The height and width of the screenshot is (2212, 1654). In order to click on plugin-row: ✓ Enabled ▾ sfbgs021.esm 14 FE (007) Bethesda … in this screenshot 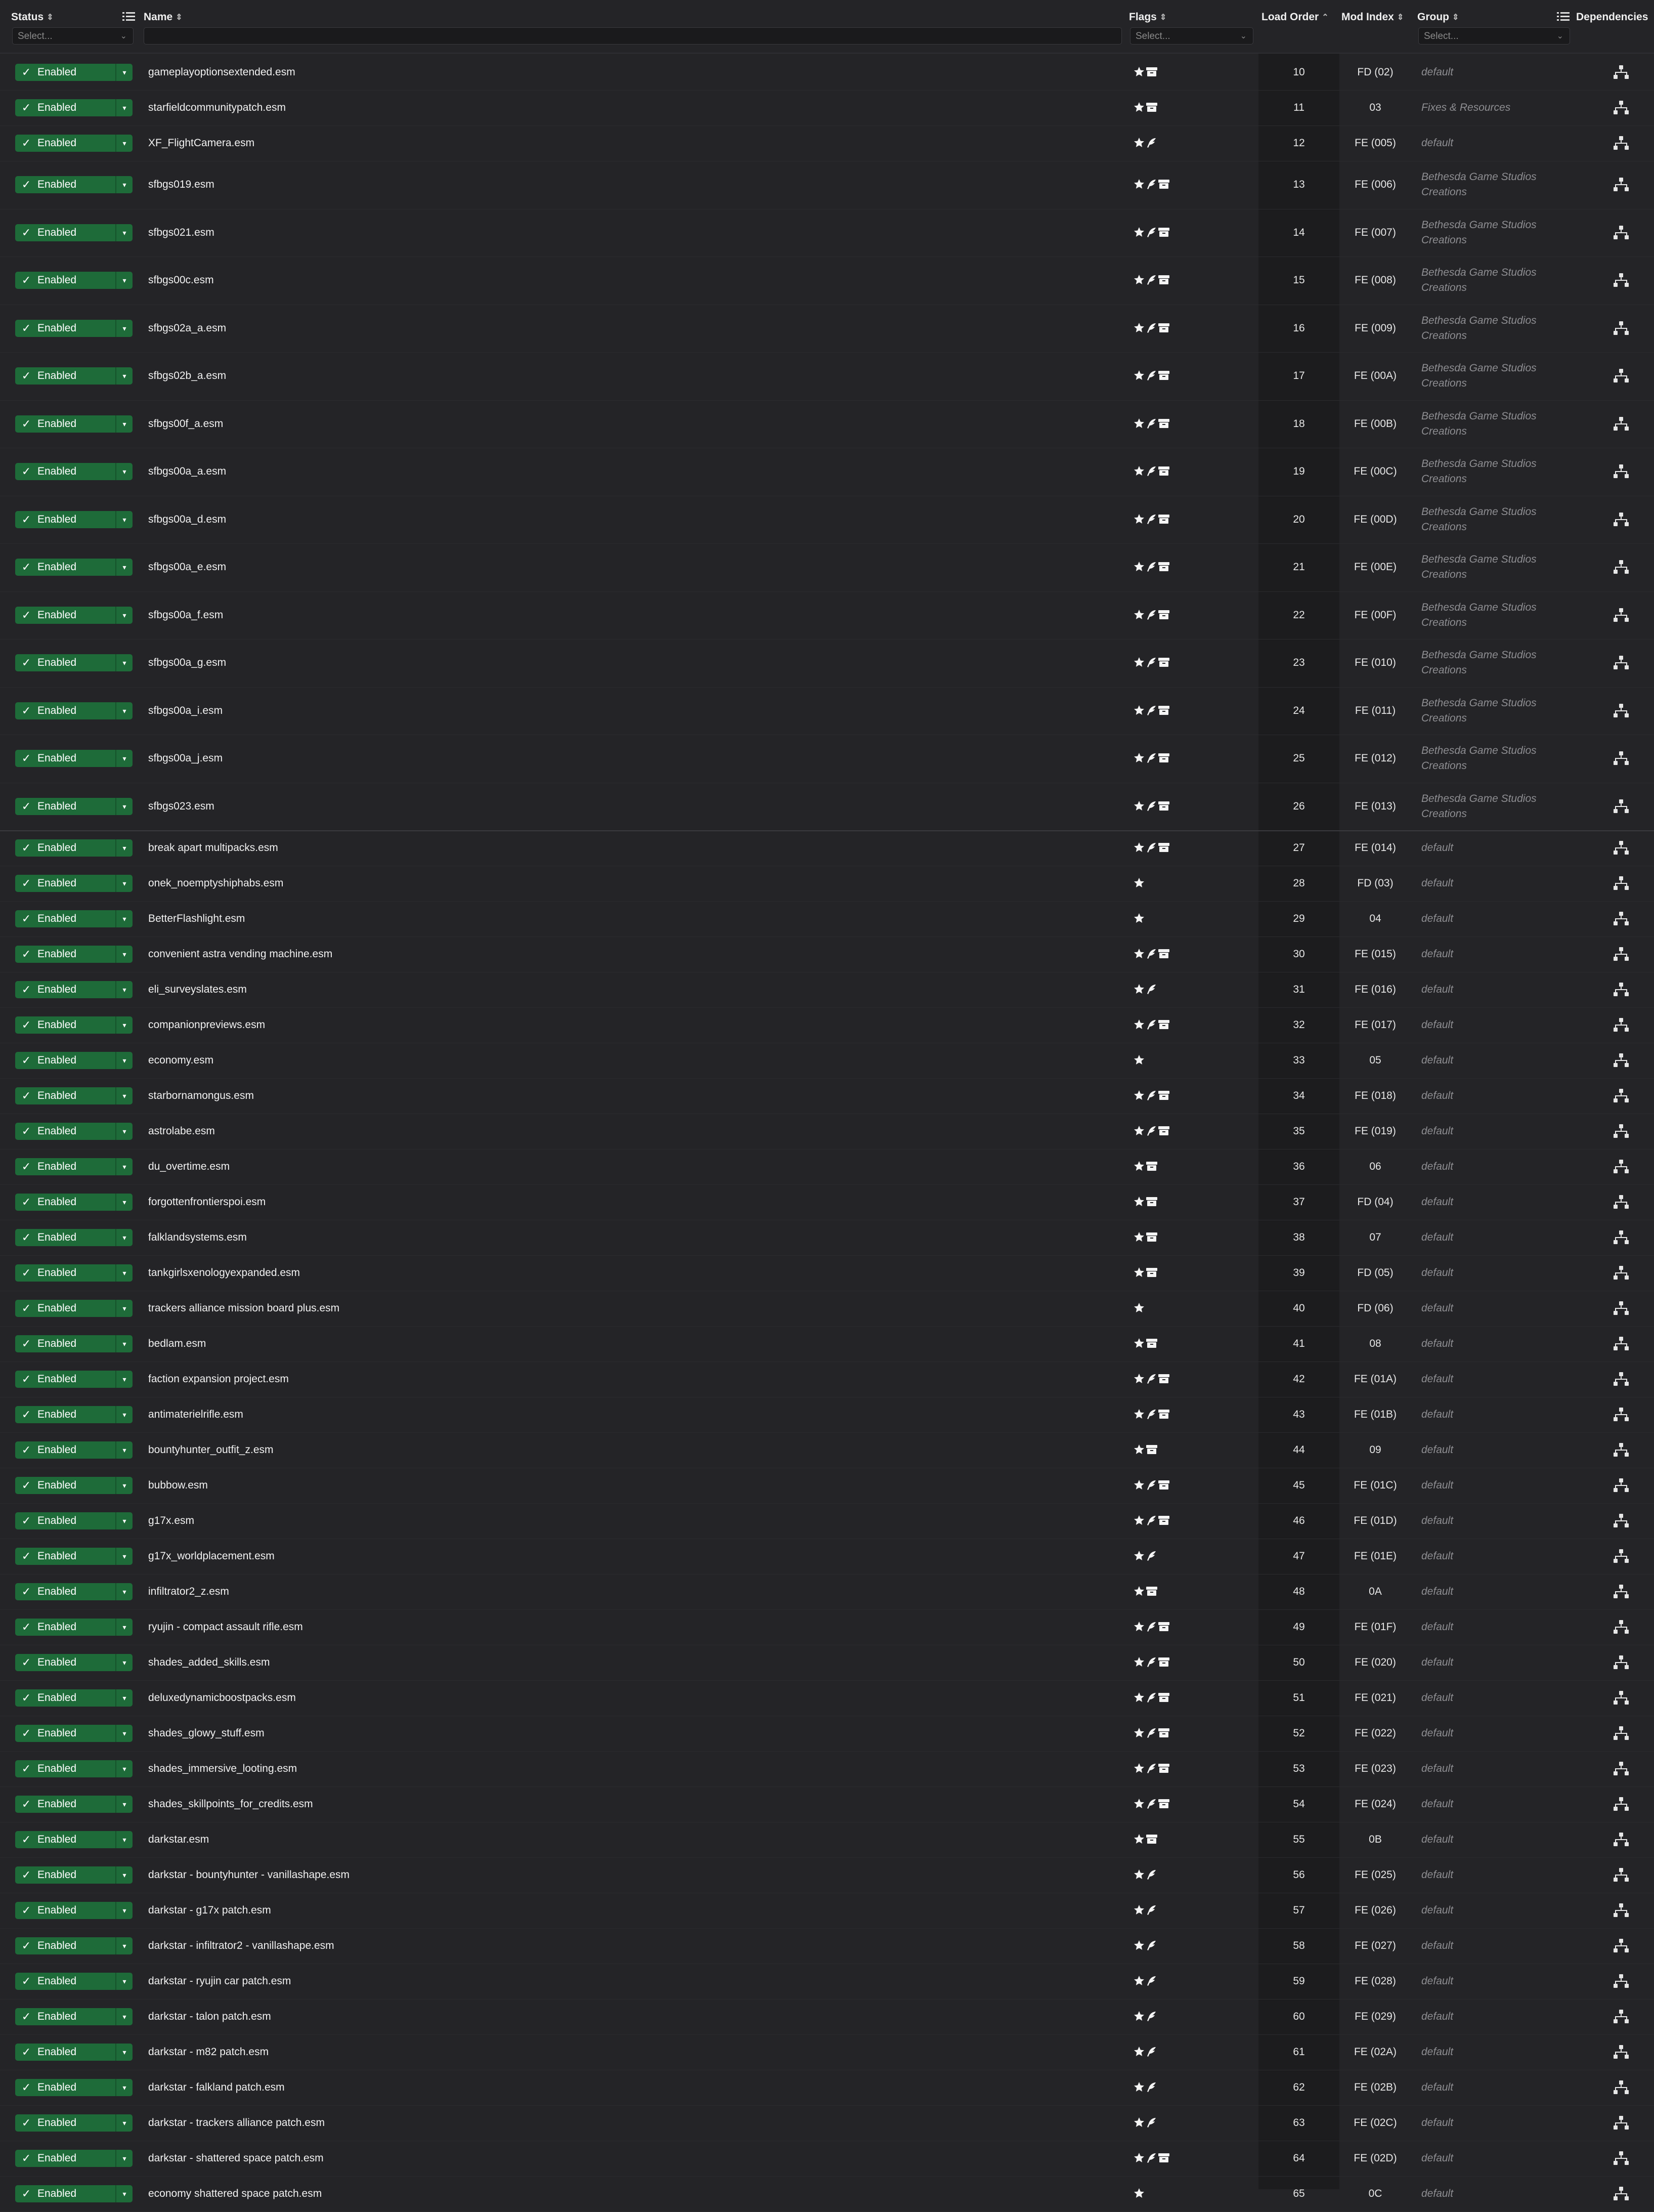, I will do `click(827, 233)`.